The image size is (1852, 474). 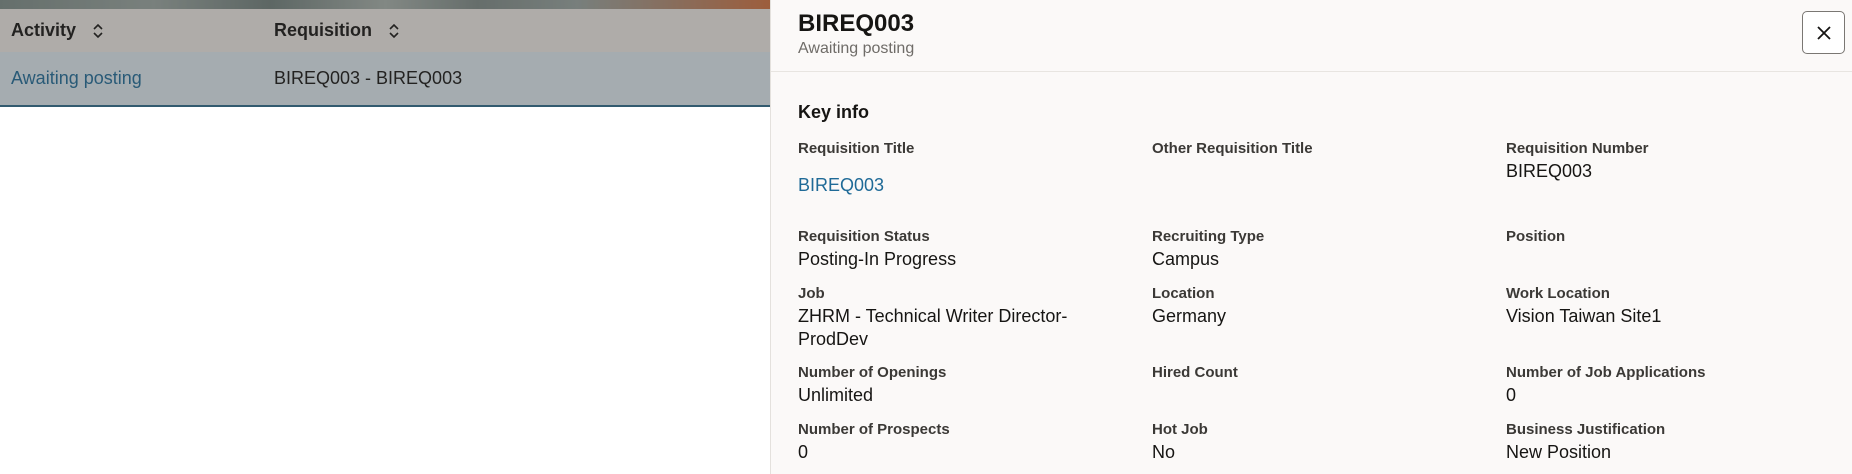 What do you see at coordinates (1186, 259) in the screenshot?
I see `field-value: Campus` at bounding box center [1186, 259].